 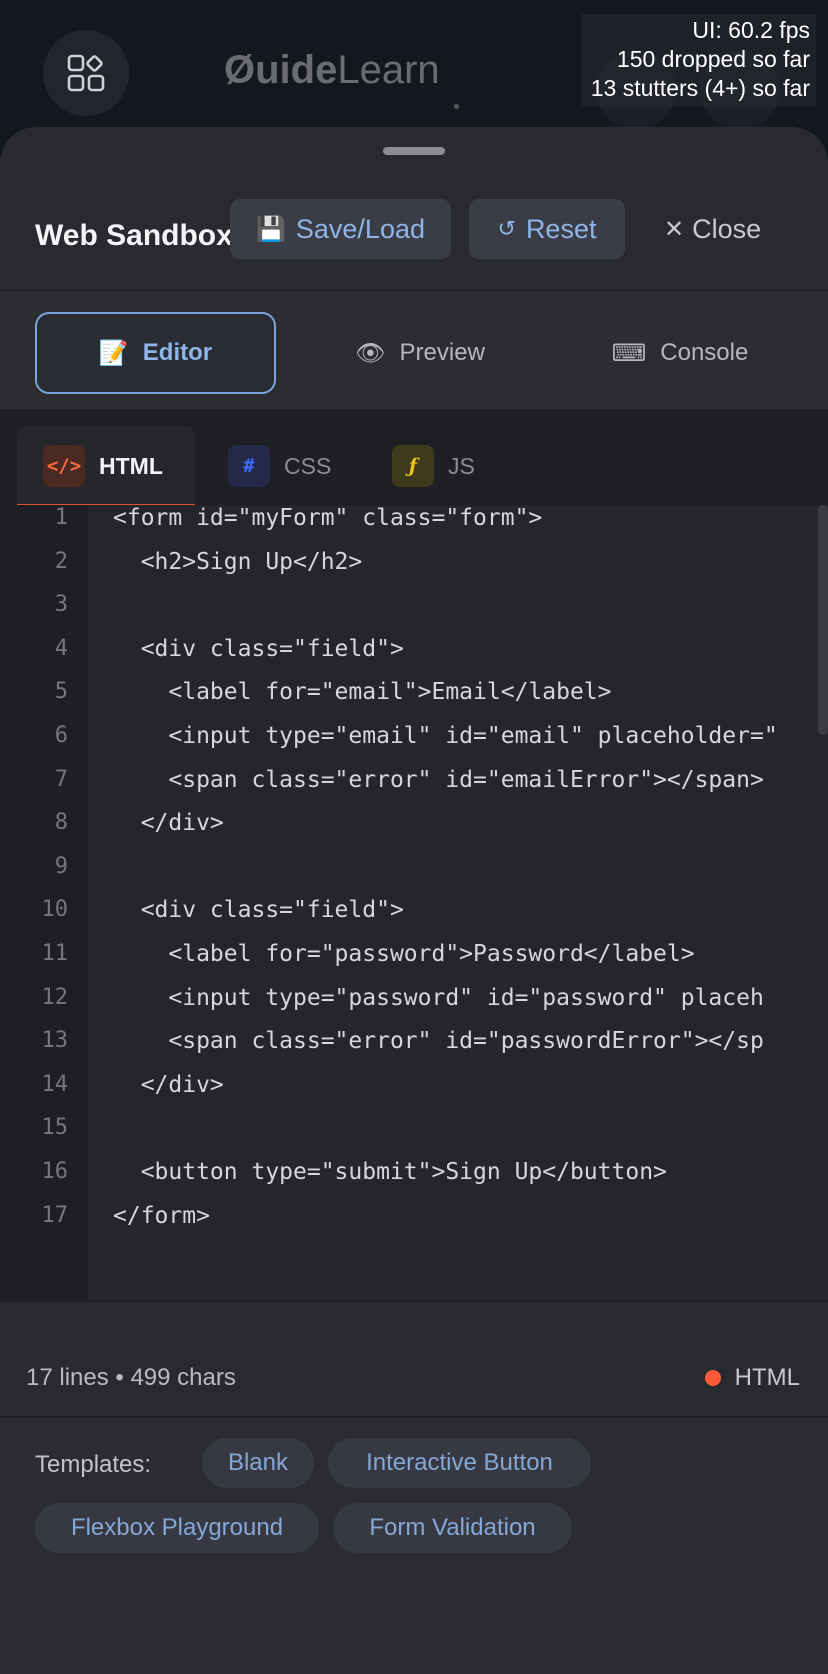 I want to click on tab-editor-label: Editor, so click(x=177, y=352).